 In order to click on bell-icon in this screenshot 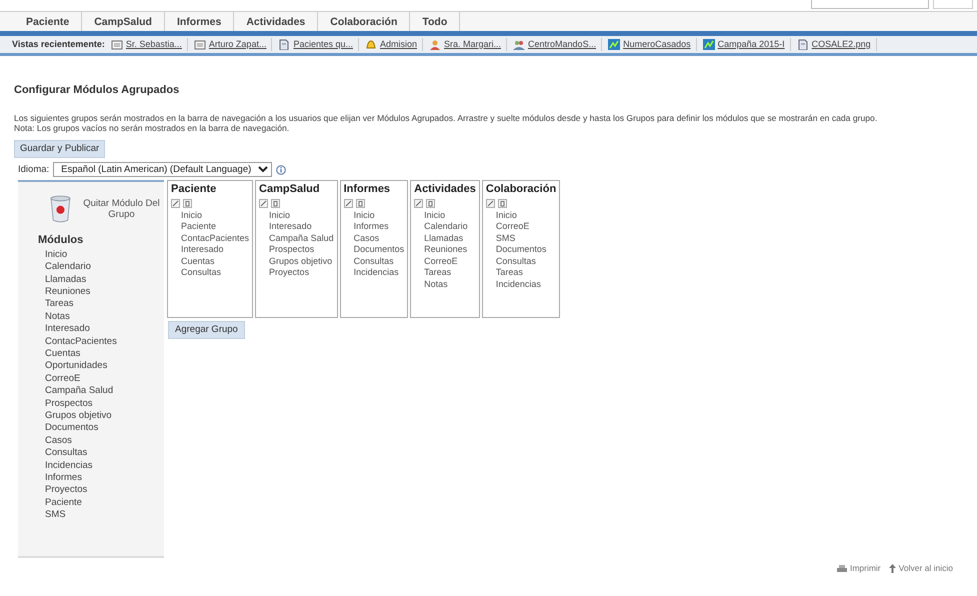, I will do `click(371, 44)`.